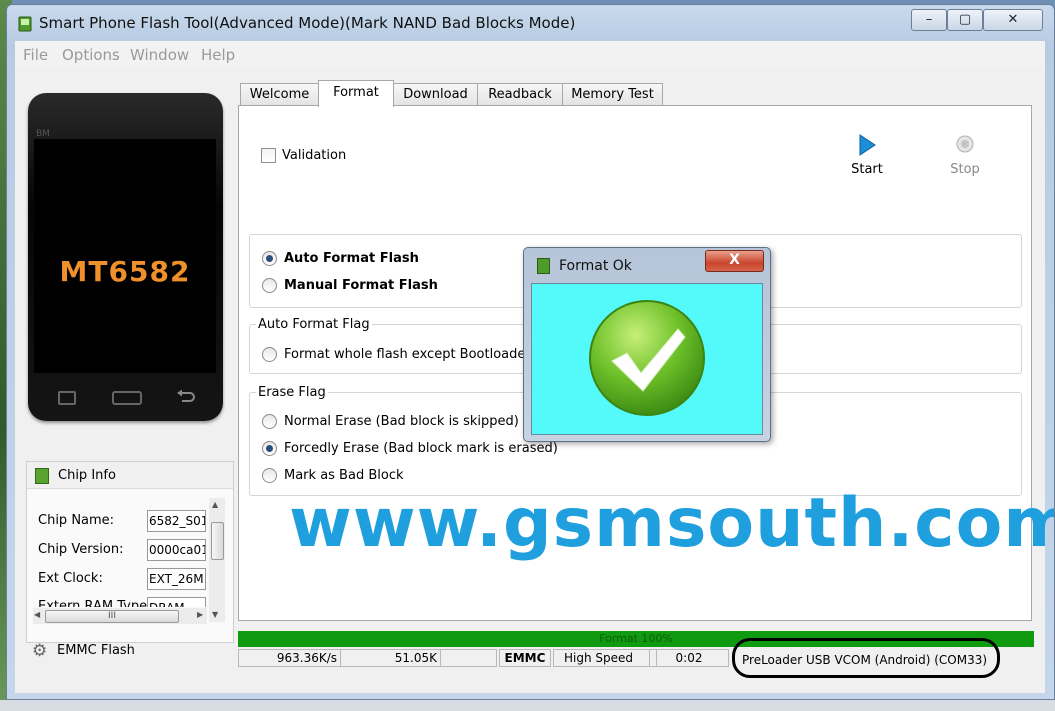  I want to click on phone-brand: BM, so click(43, 134).